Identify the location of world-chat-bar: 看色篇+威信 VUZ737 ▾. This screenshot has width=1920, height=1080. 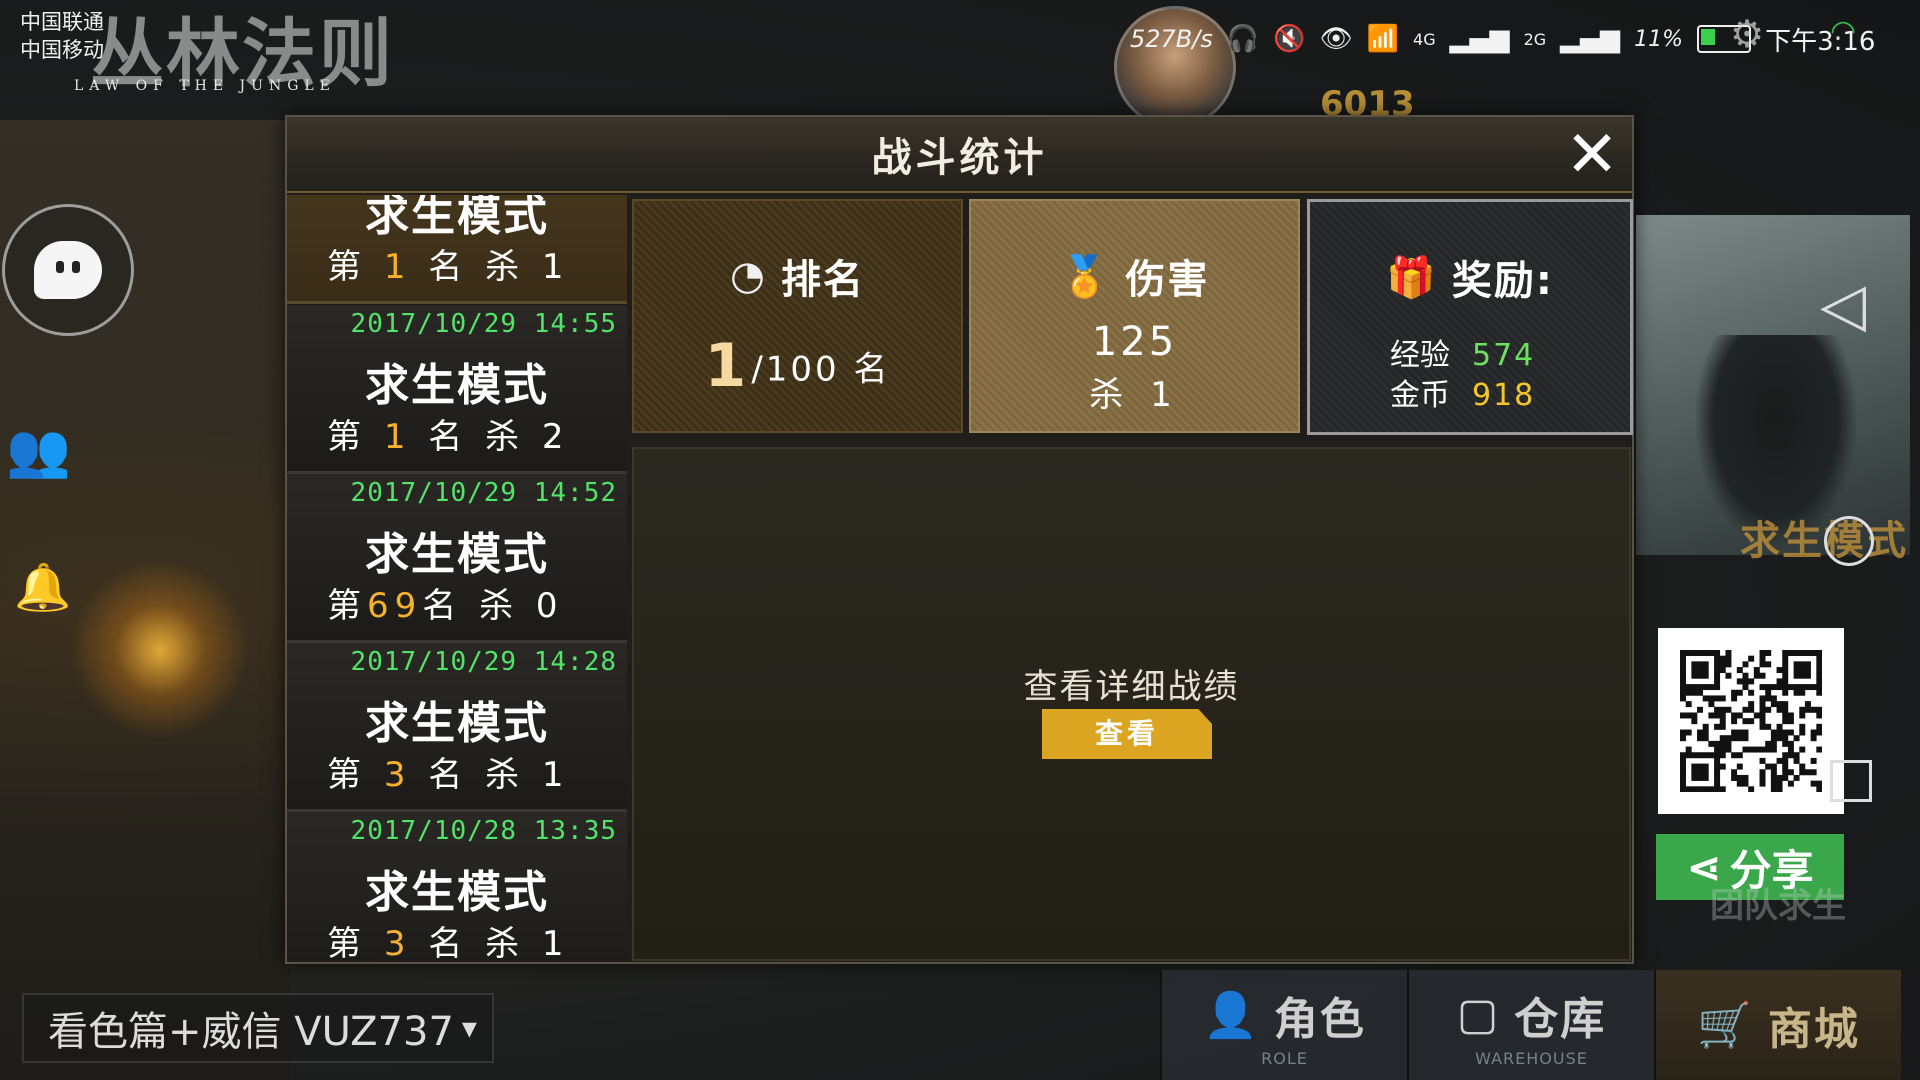
(258, 1028).